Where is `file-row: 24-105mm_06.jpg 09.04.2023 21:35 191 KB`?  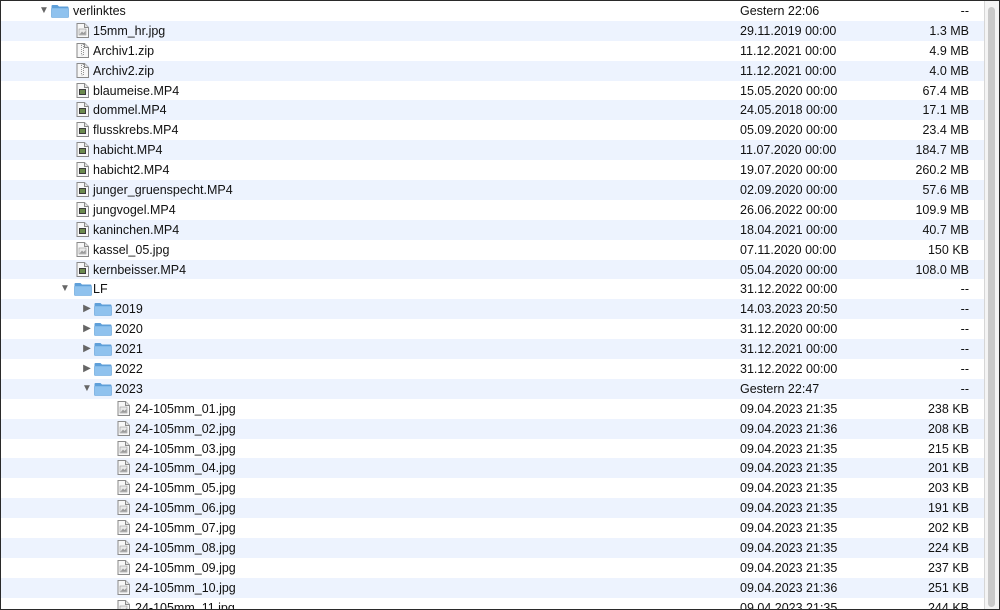
file-row: 24-105mm_06.jpg 09.04.2023 21:35 191 KB is located at coordinates (493, 508).